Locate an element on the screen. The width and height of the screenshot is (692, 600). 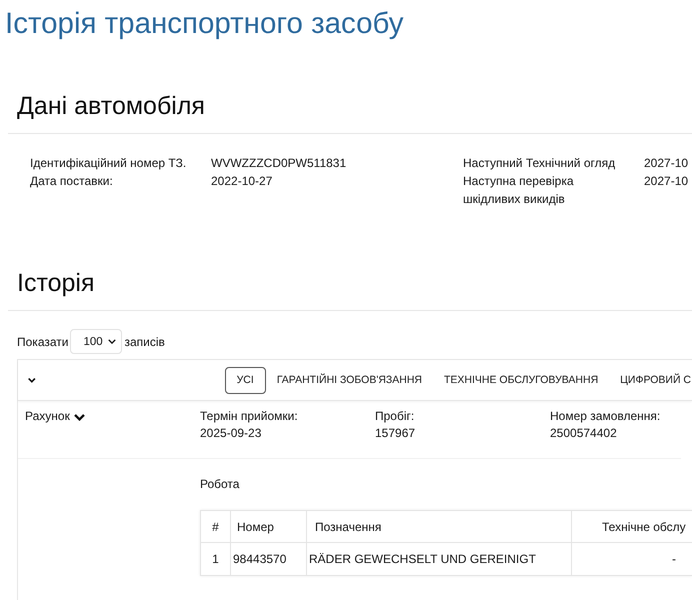
invoice-toggle: Рахунок is located at coordinates (55, 416).